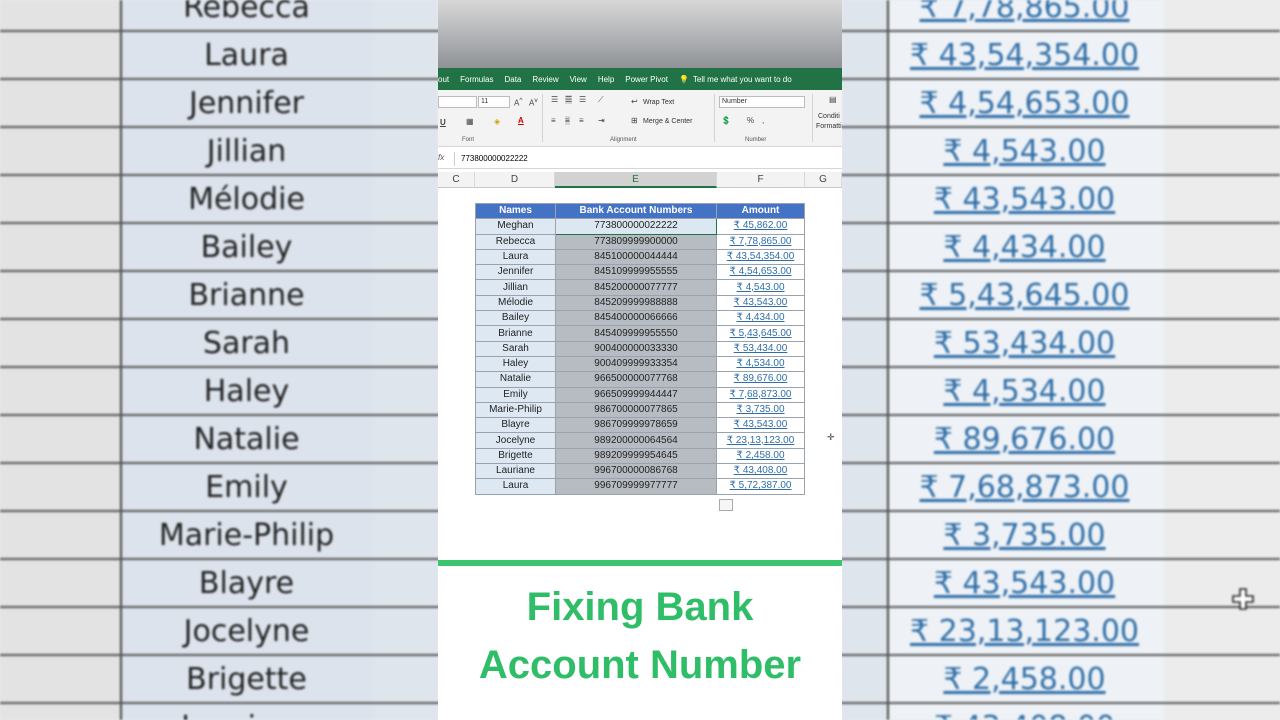 The height and width of the screenshot is (720, 1280). I want to click on fill-color-icon: ◈, so click(497, 121).